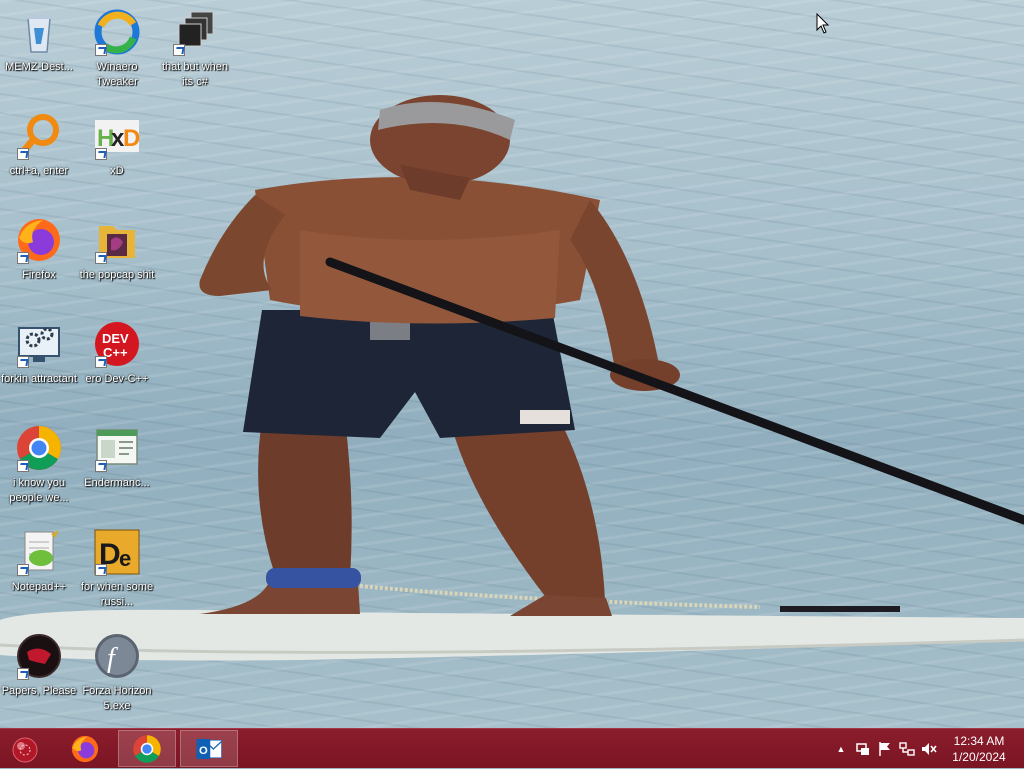 This screenshot has width=1024, height=769. Describe the element at coordinates (39, 656) in the screenshot. I see `papers-please-icon` at that location.